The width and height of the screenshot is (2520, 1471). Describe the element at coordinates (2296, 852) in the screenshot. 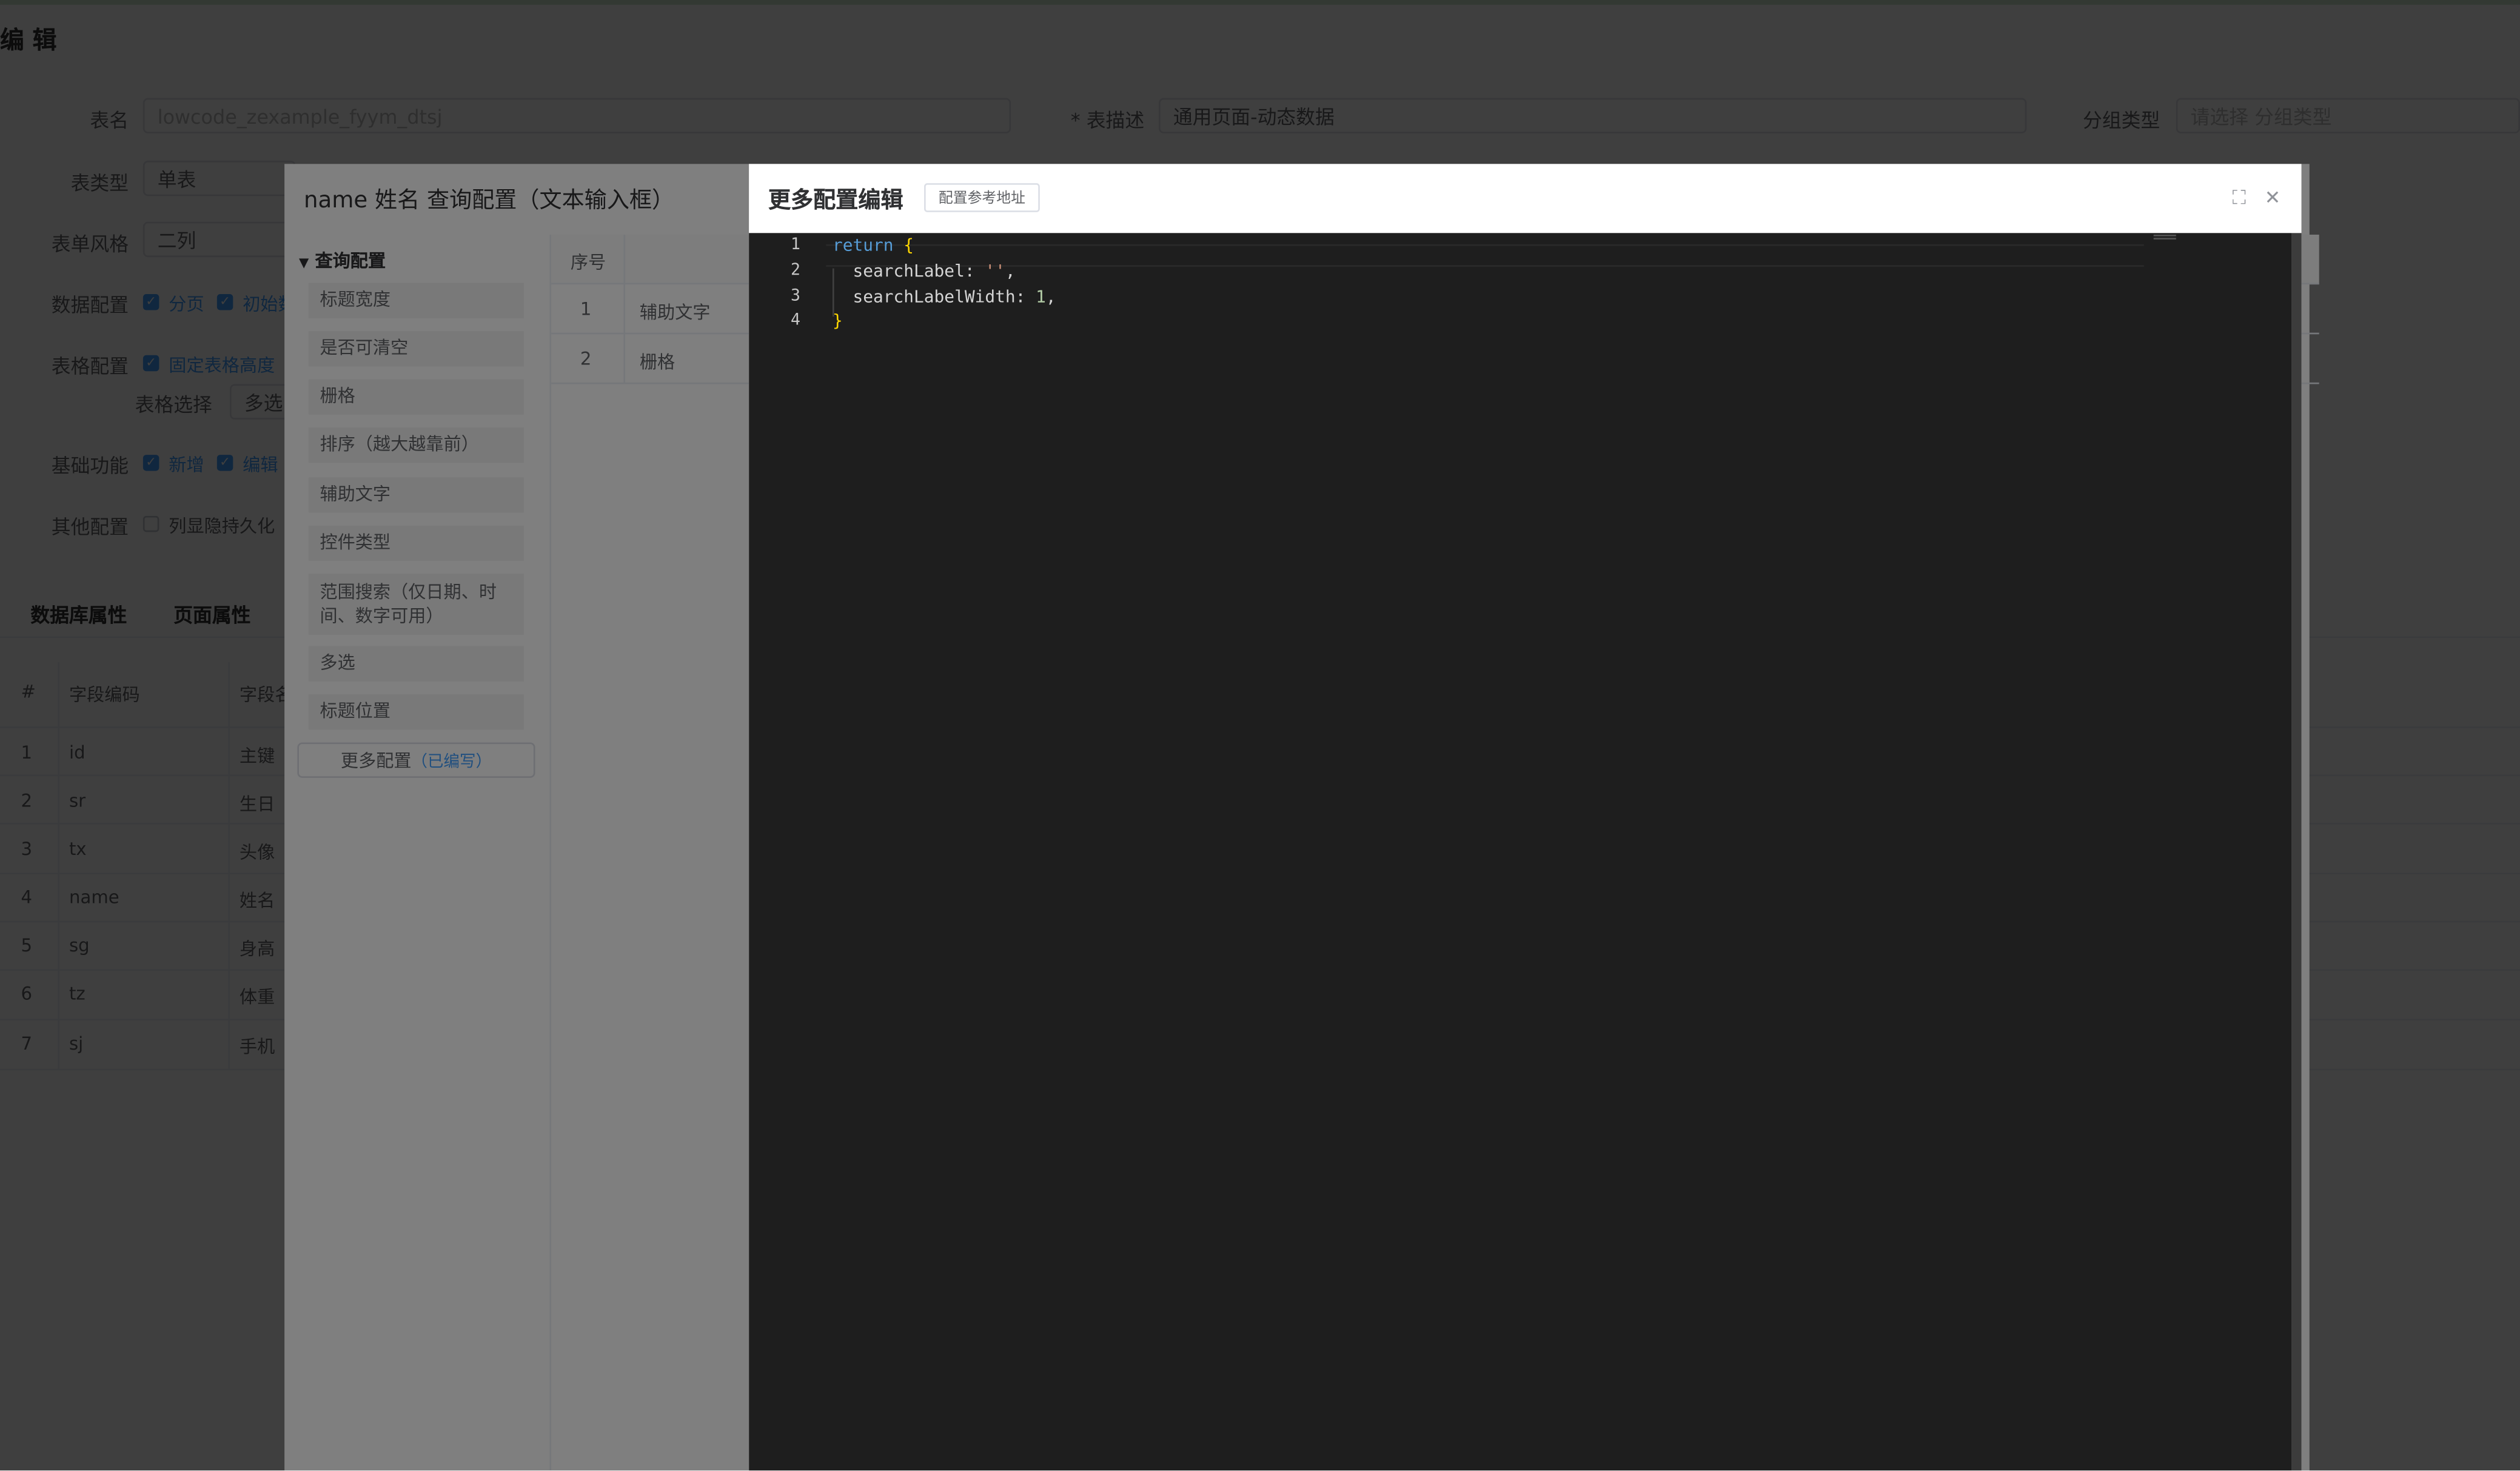

I see `editor-scrollbar` at that location.